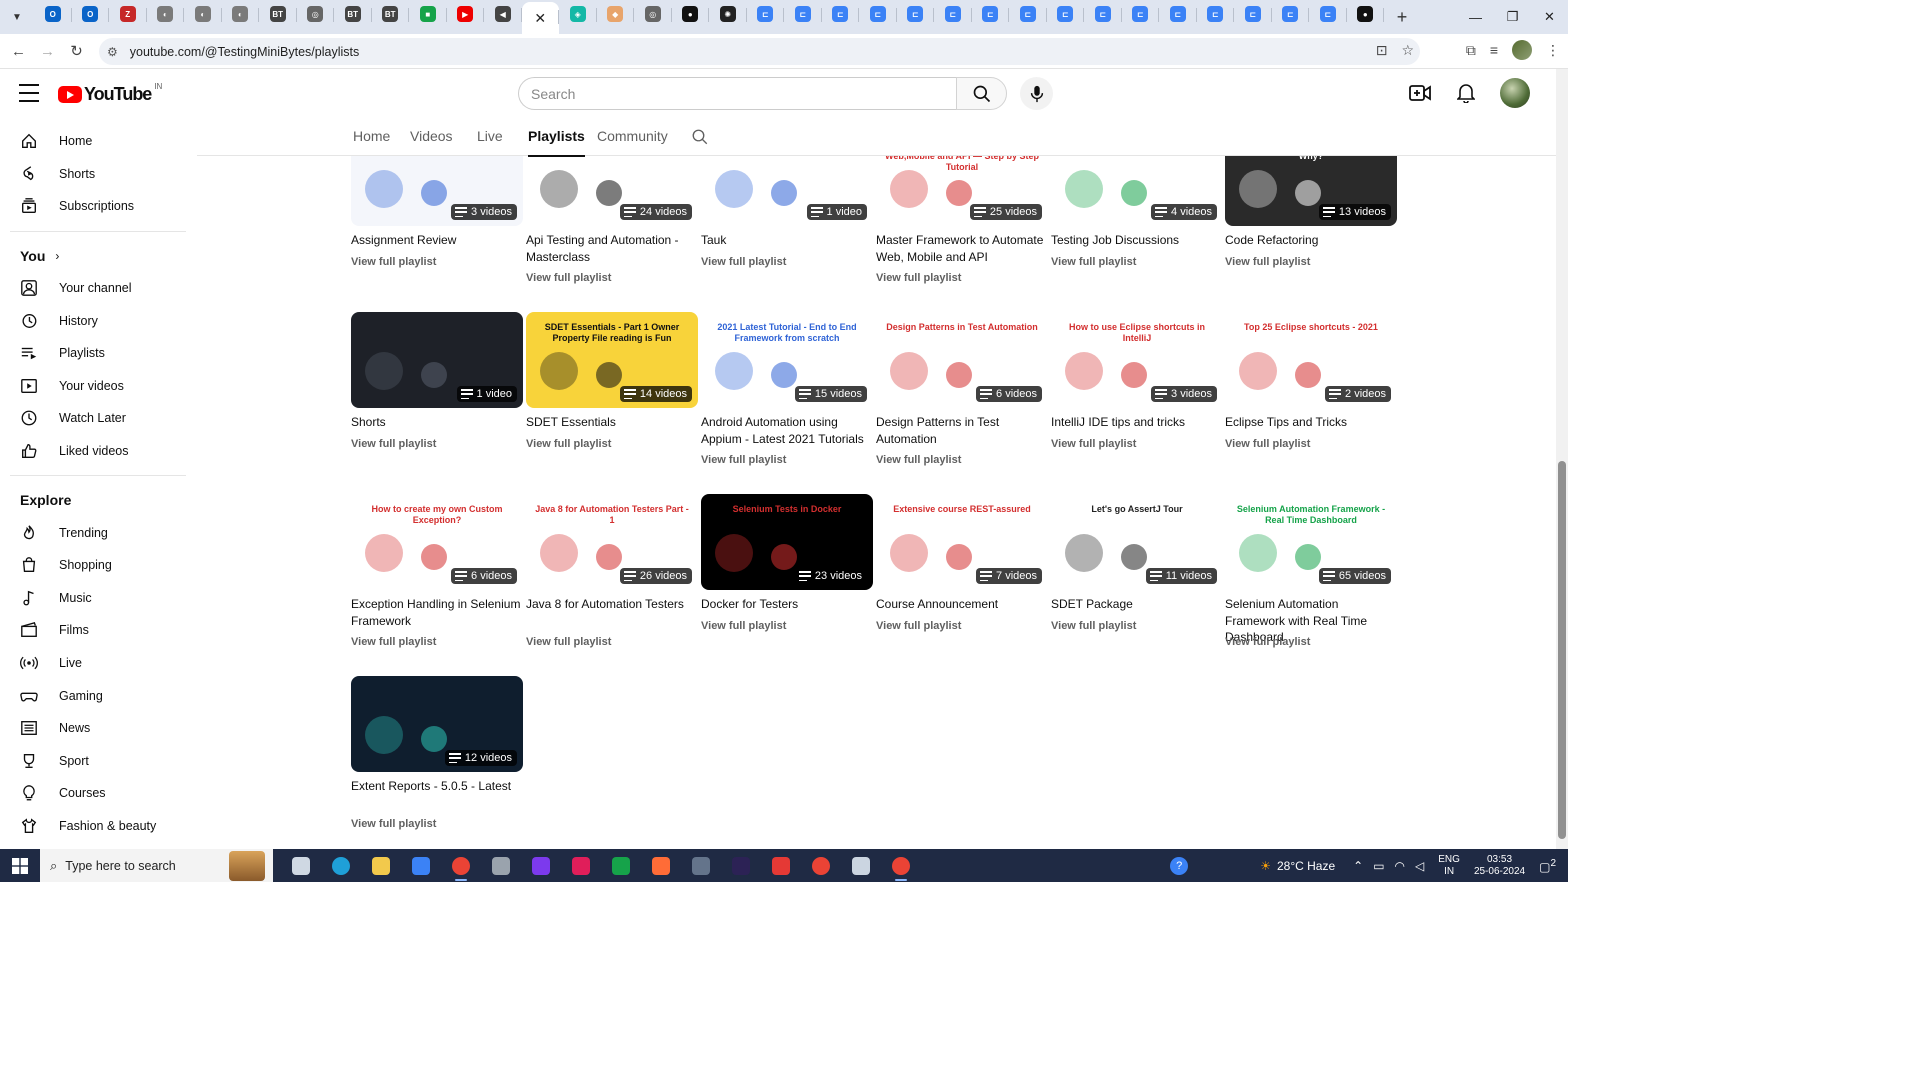  What do you see at coordinates (691, 14) in the screenshot?
I see `browser-tab: ●` at bounding box center [691, 14].